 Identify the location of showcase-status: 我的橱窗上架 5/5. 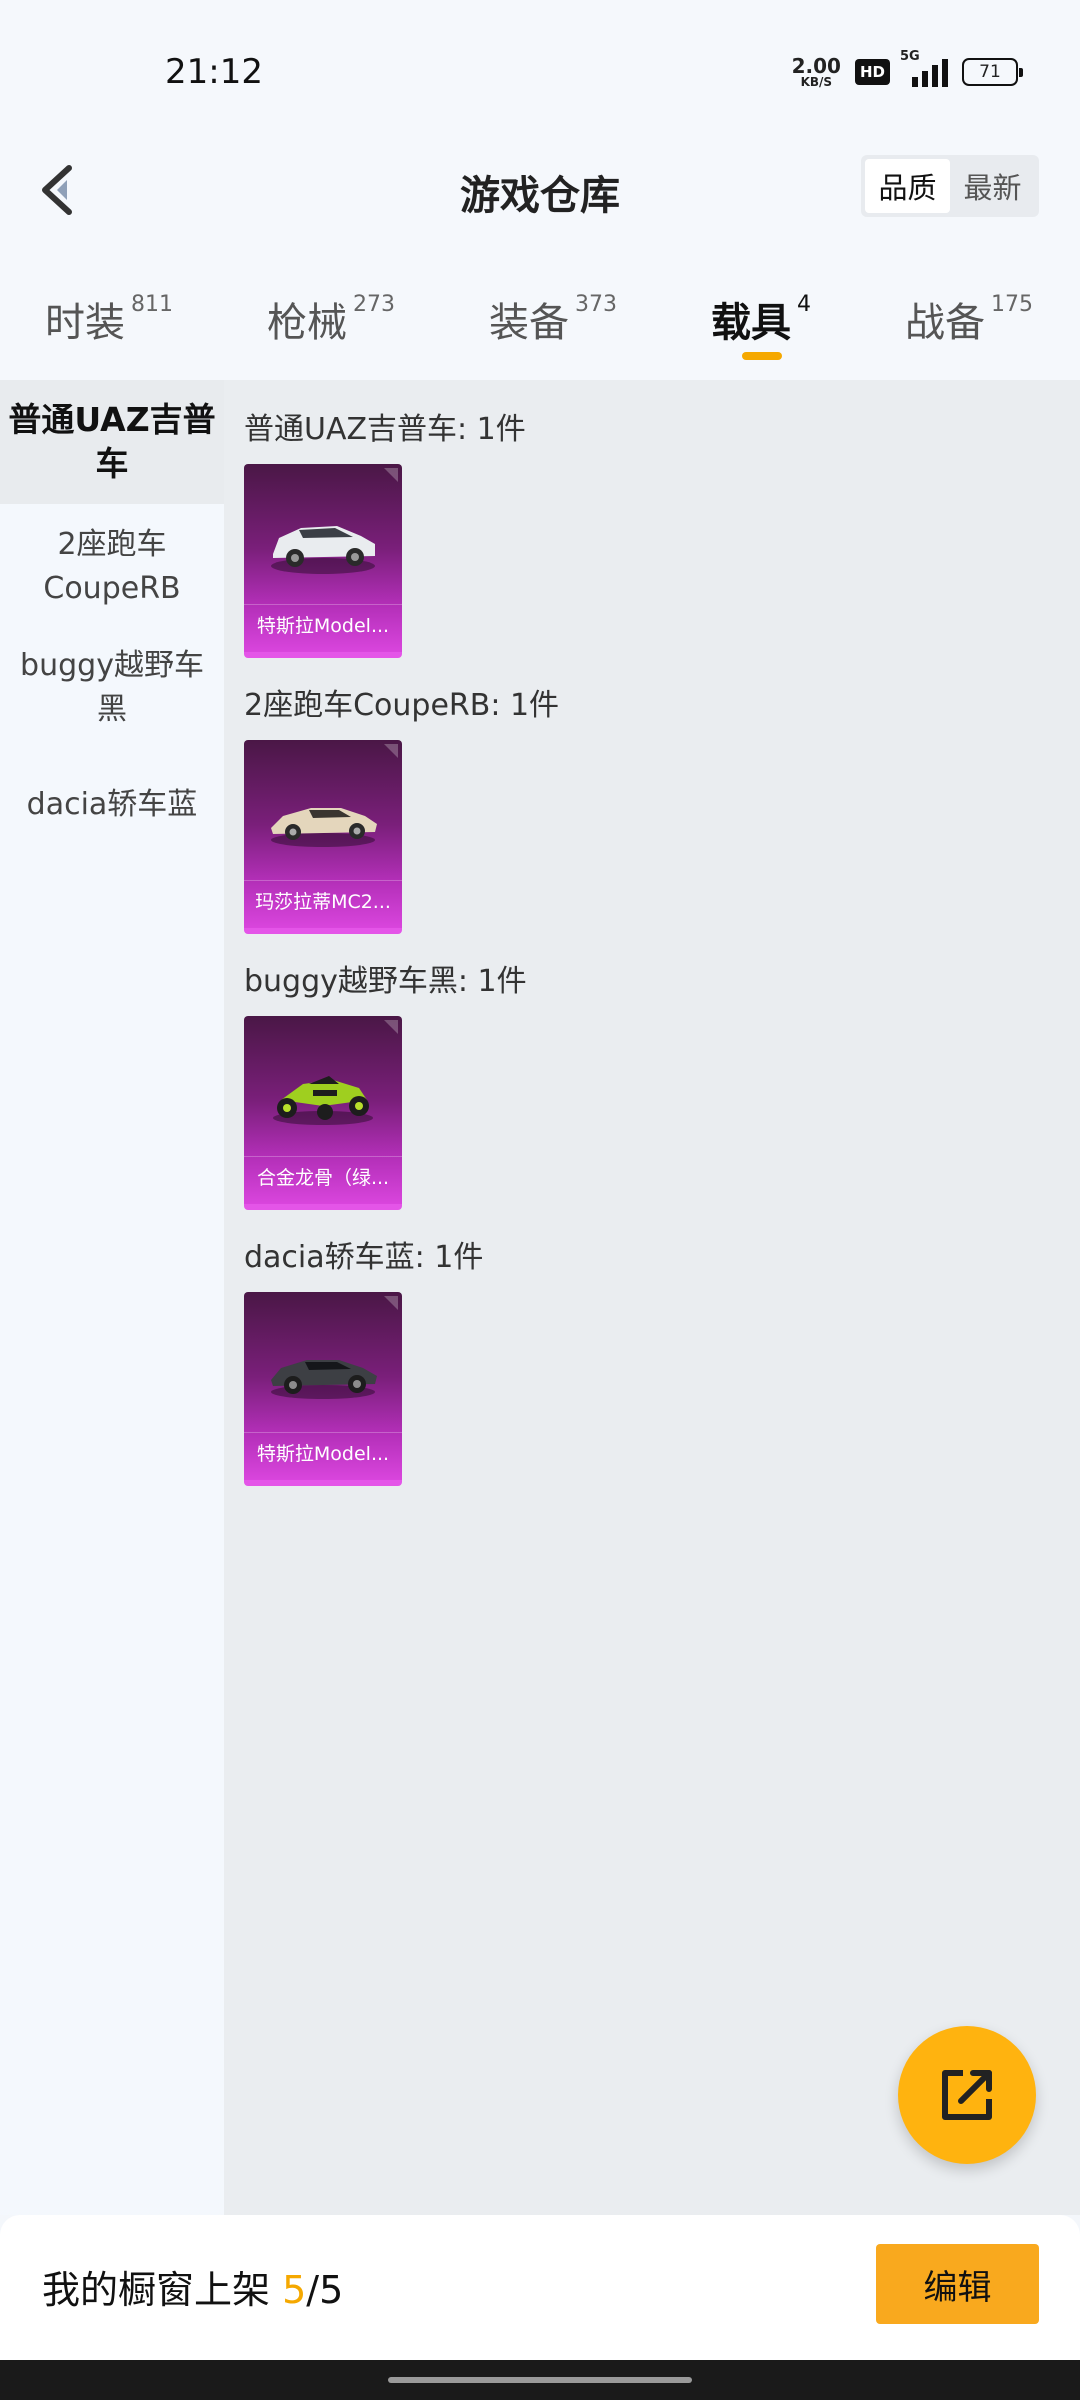
(192, 2286).